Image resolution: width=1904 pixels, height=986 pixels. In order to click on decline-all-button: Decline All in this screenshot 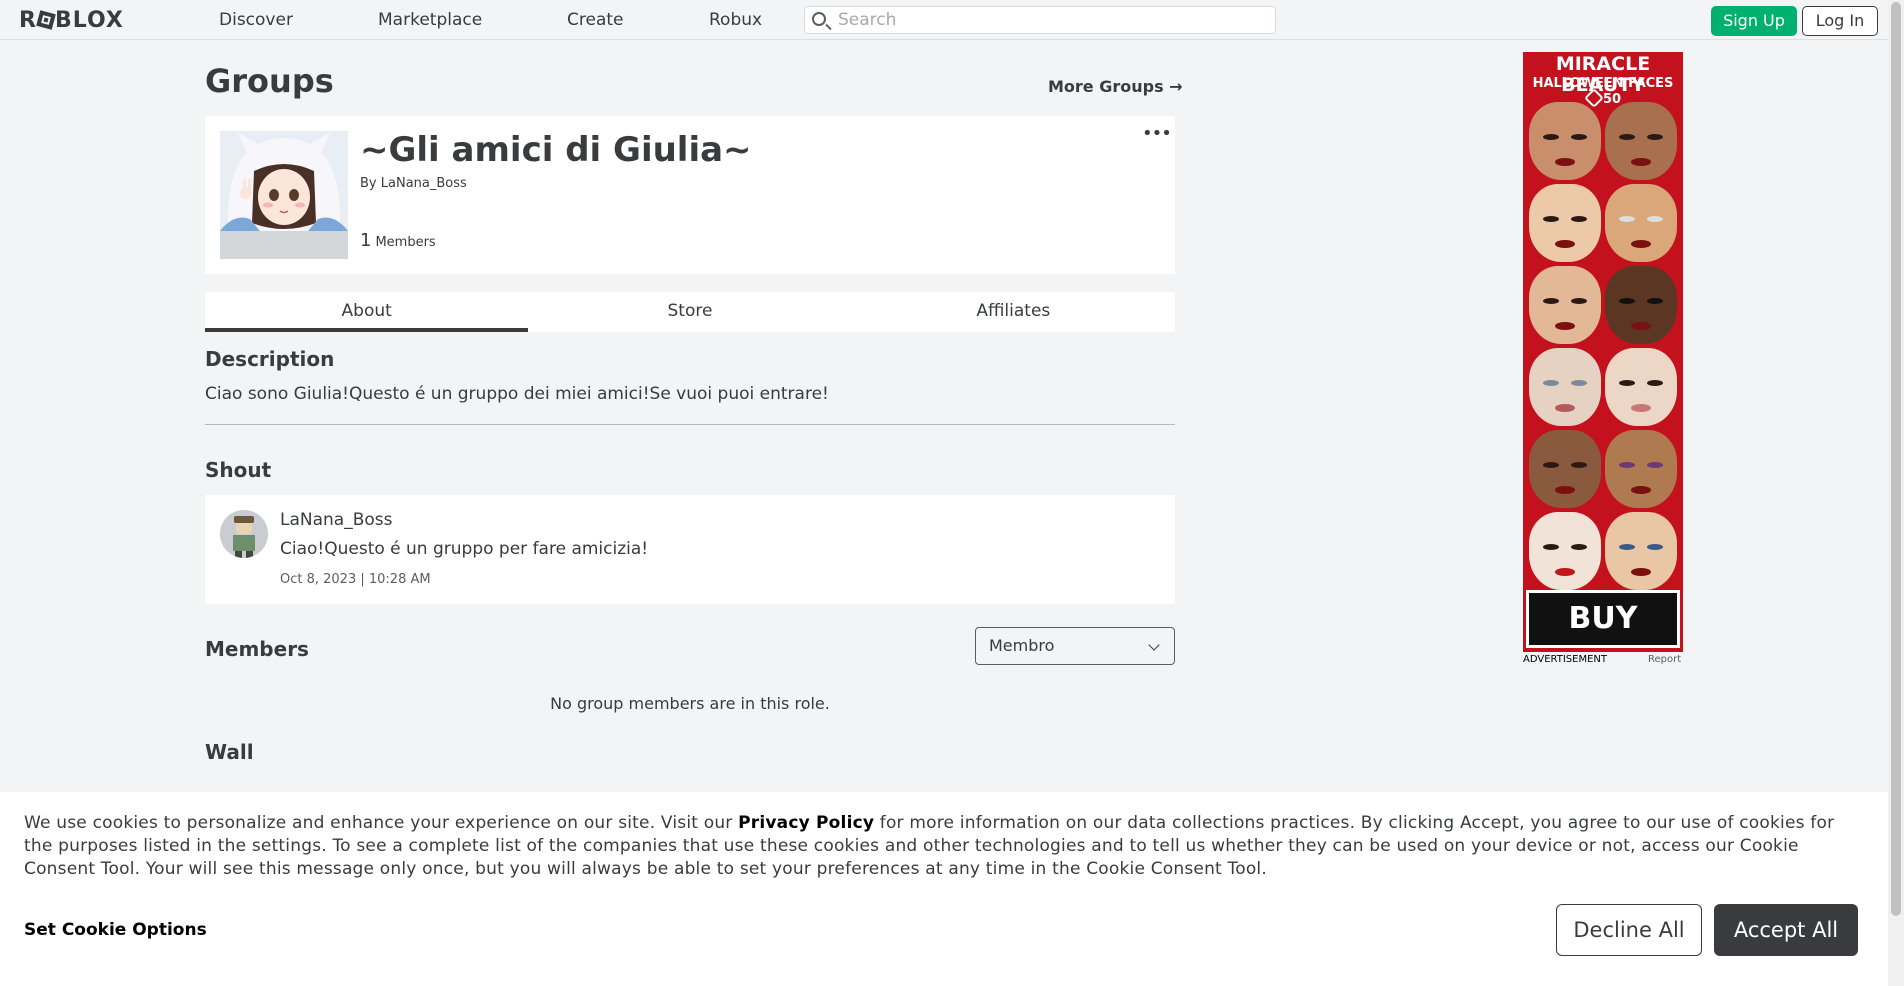, I will do `click(1629, 930)`.